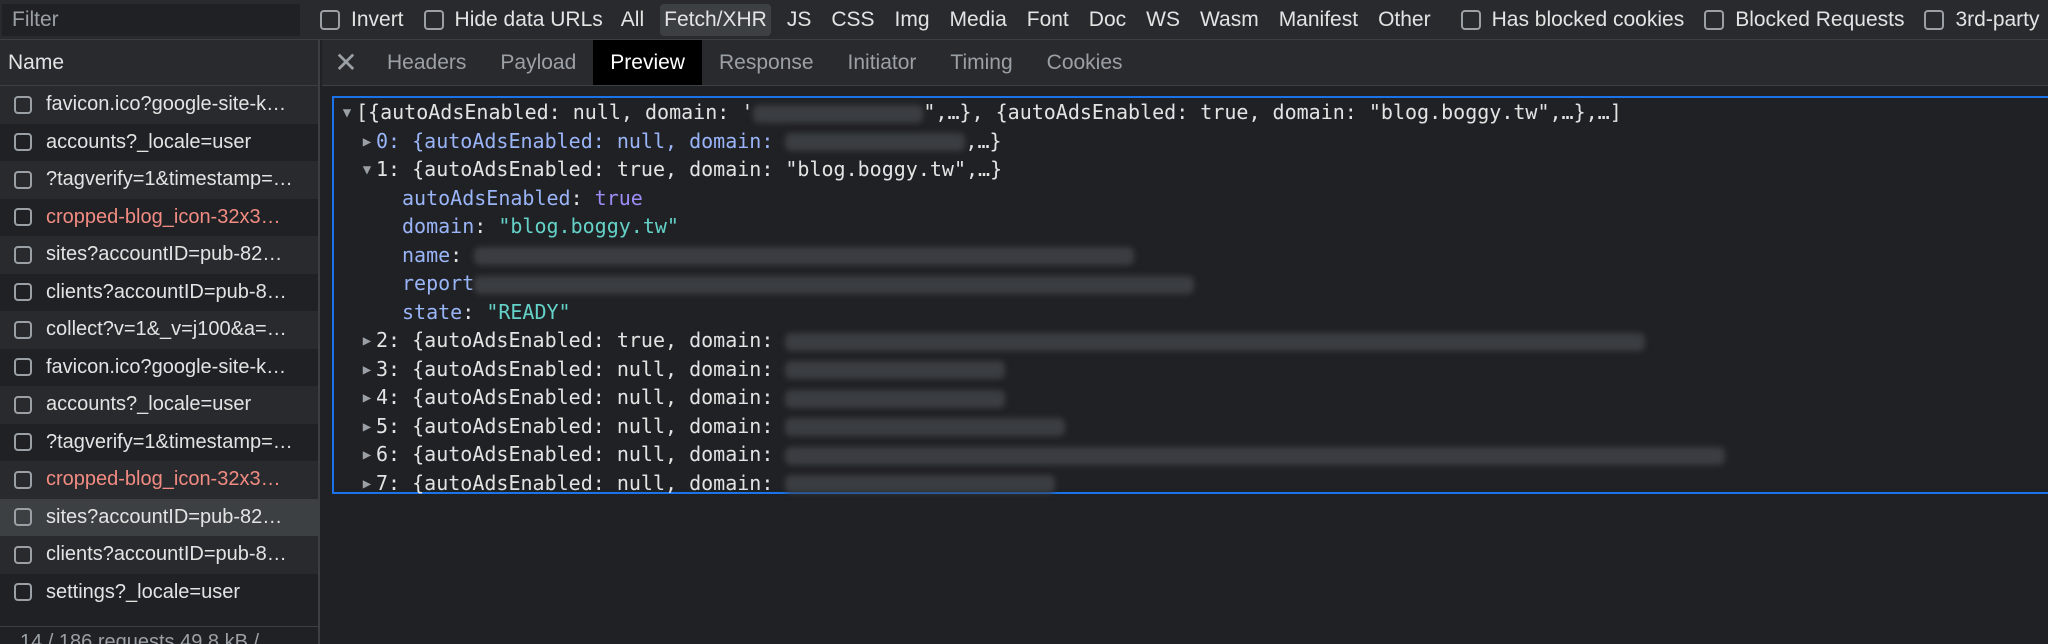  I want to click on type-filter-media: Media, so click(978, 20).